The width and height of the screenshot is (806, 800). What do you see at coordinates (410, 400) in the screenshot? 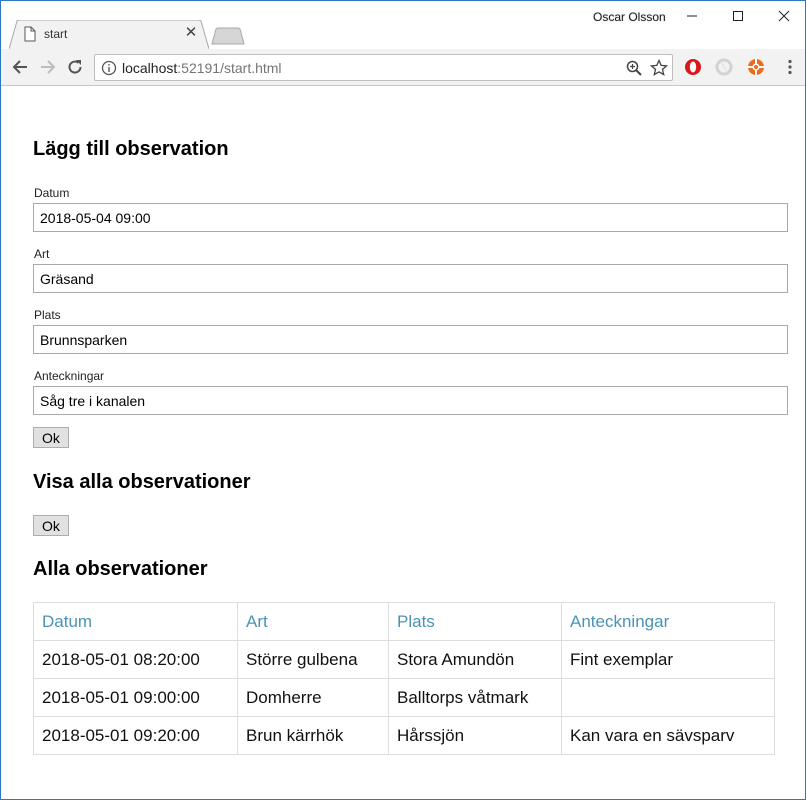
I see `anteckningar-field` at bounding box center [410, 400].